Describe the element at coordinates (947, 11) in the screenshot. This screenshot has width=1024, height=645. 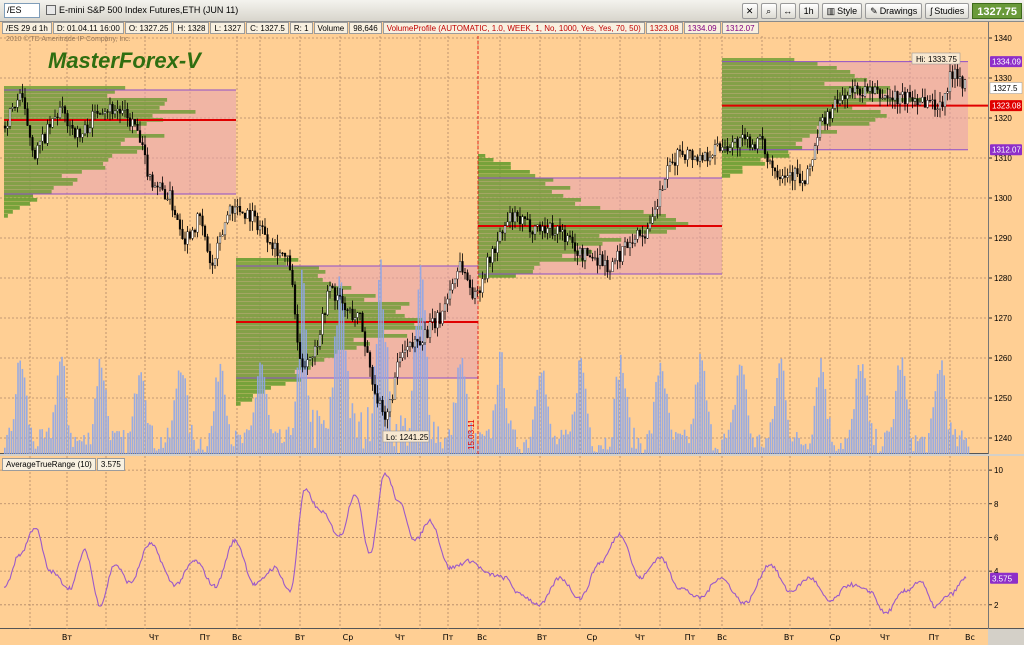
I see `studies-button: ʃ Studies` at that location.